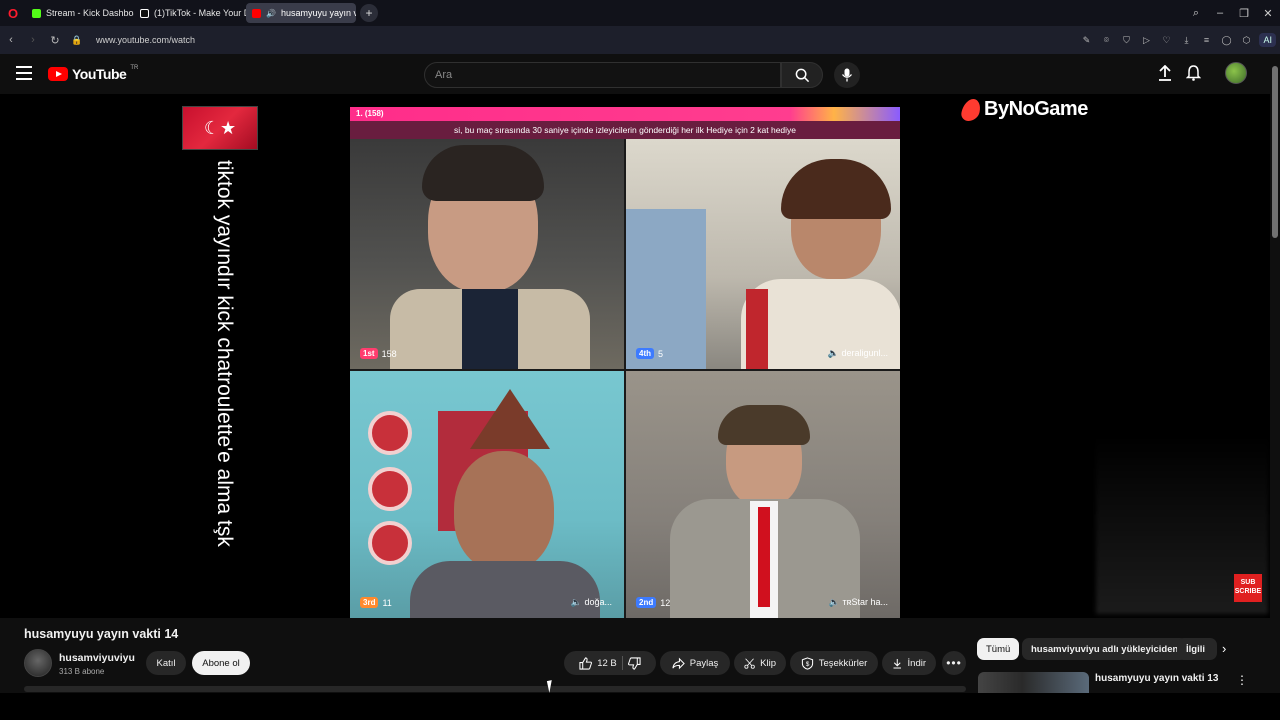  I want to click on url-field: www.youtube.com/watch, so click(145, 40).